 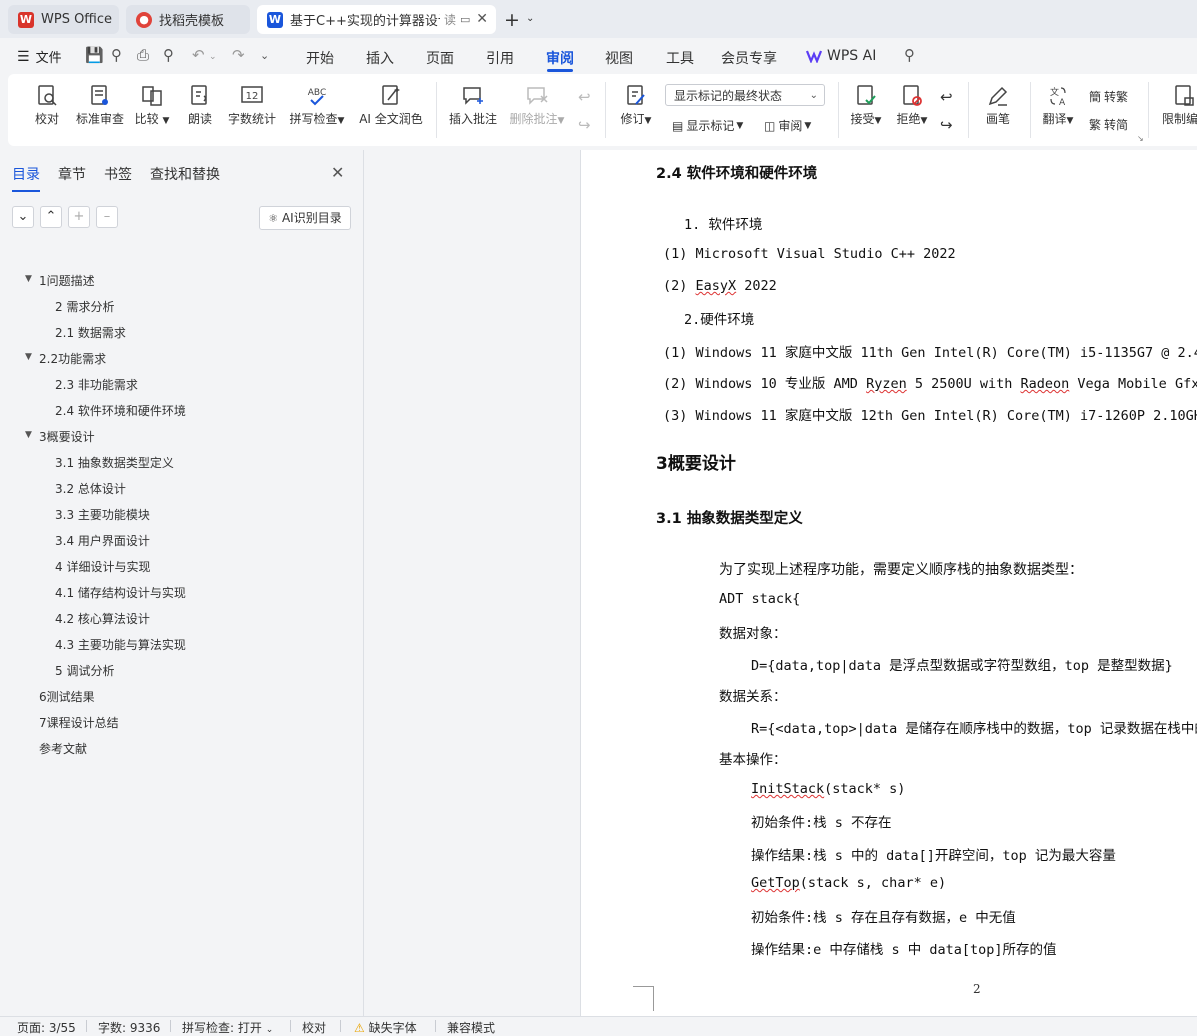 What do you see at coordinates (114, 462) in the screenshot?
I see `toc-item: 3.1 抽象数据类型定义` at bounding box center [114, 462].